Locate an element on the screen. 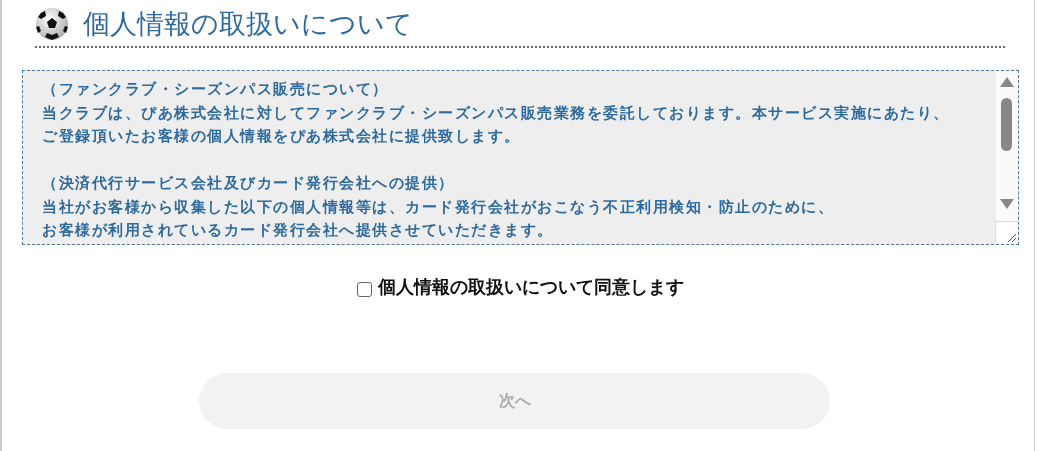 The image size is (1039, 451). notice-line: ご登録頂いたお客様の個人情報をぴあ株式会社に提供致します。 is located at coordinates (281, 136).